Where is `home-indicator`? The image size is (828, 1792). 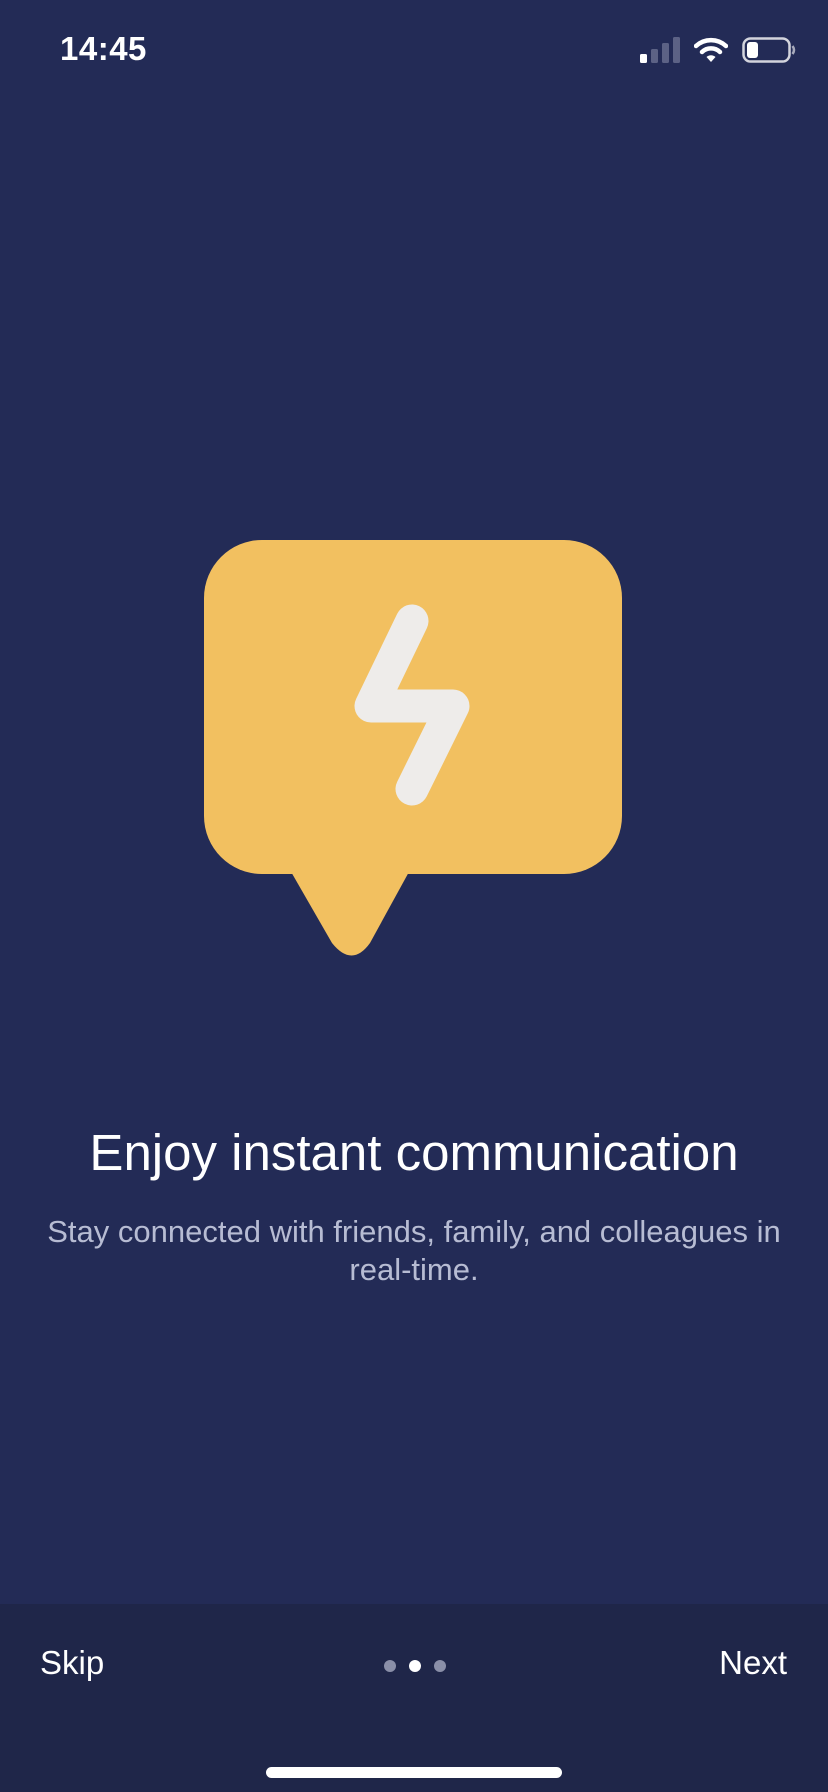 home-indicator is located at coordinates (414, 1772).